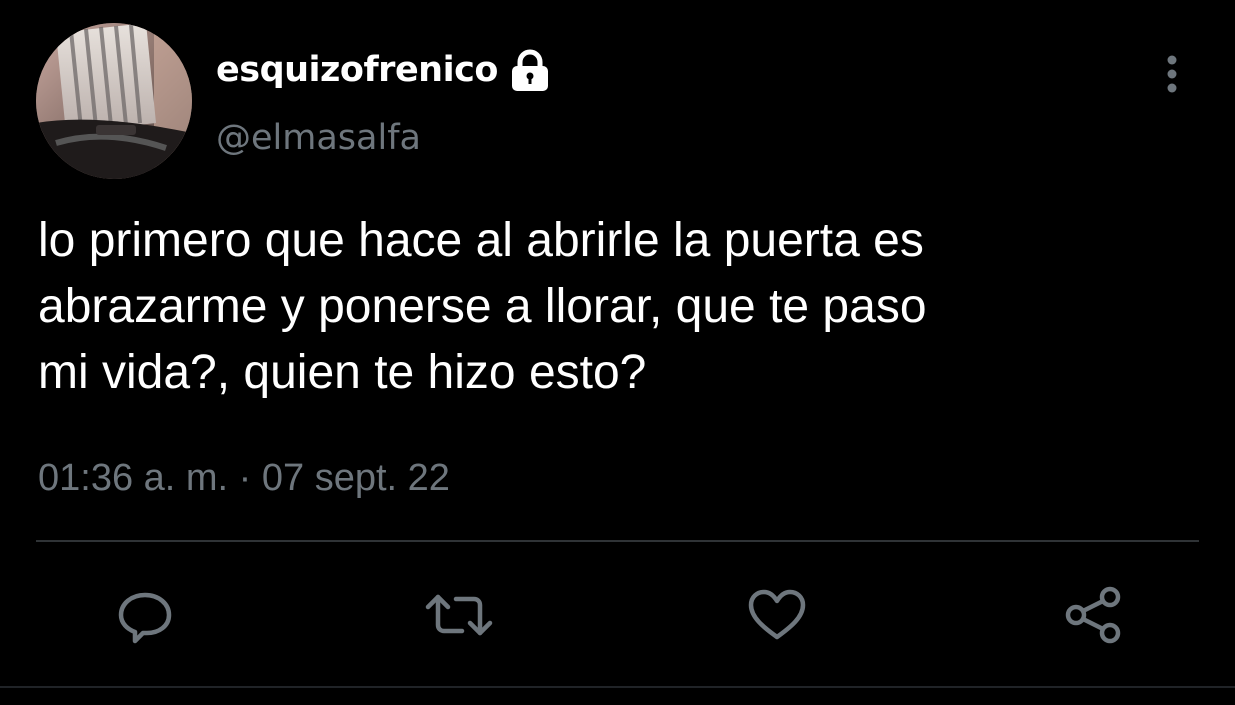 This screenshot has width=1235, height=705. I want to click on like-button, so click(777, 615).